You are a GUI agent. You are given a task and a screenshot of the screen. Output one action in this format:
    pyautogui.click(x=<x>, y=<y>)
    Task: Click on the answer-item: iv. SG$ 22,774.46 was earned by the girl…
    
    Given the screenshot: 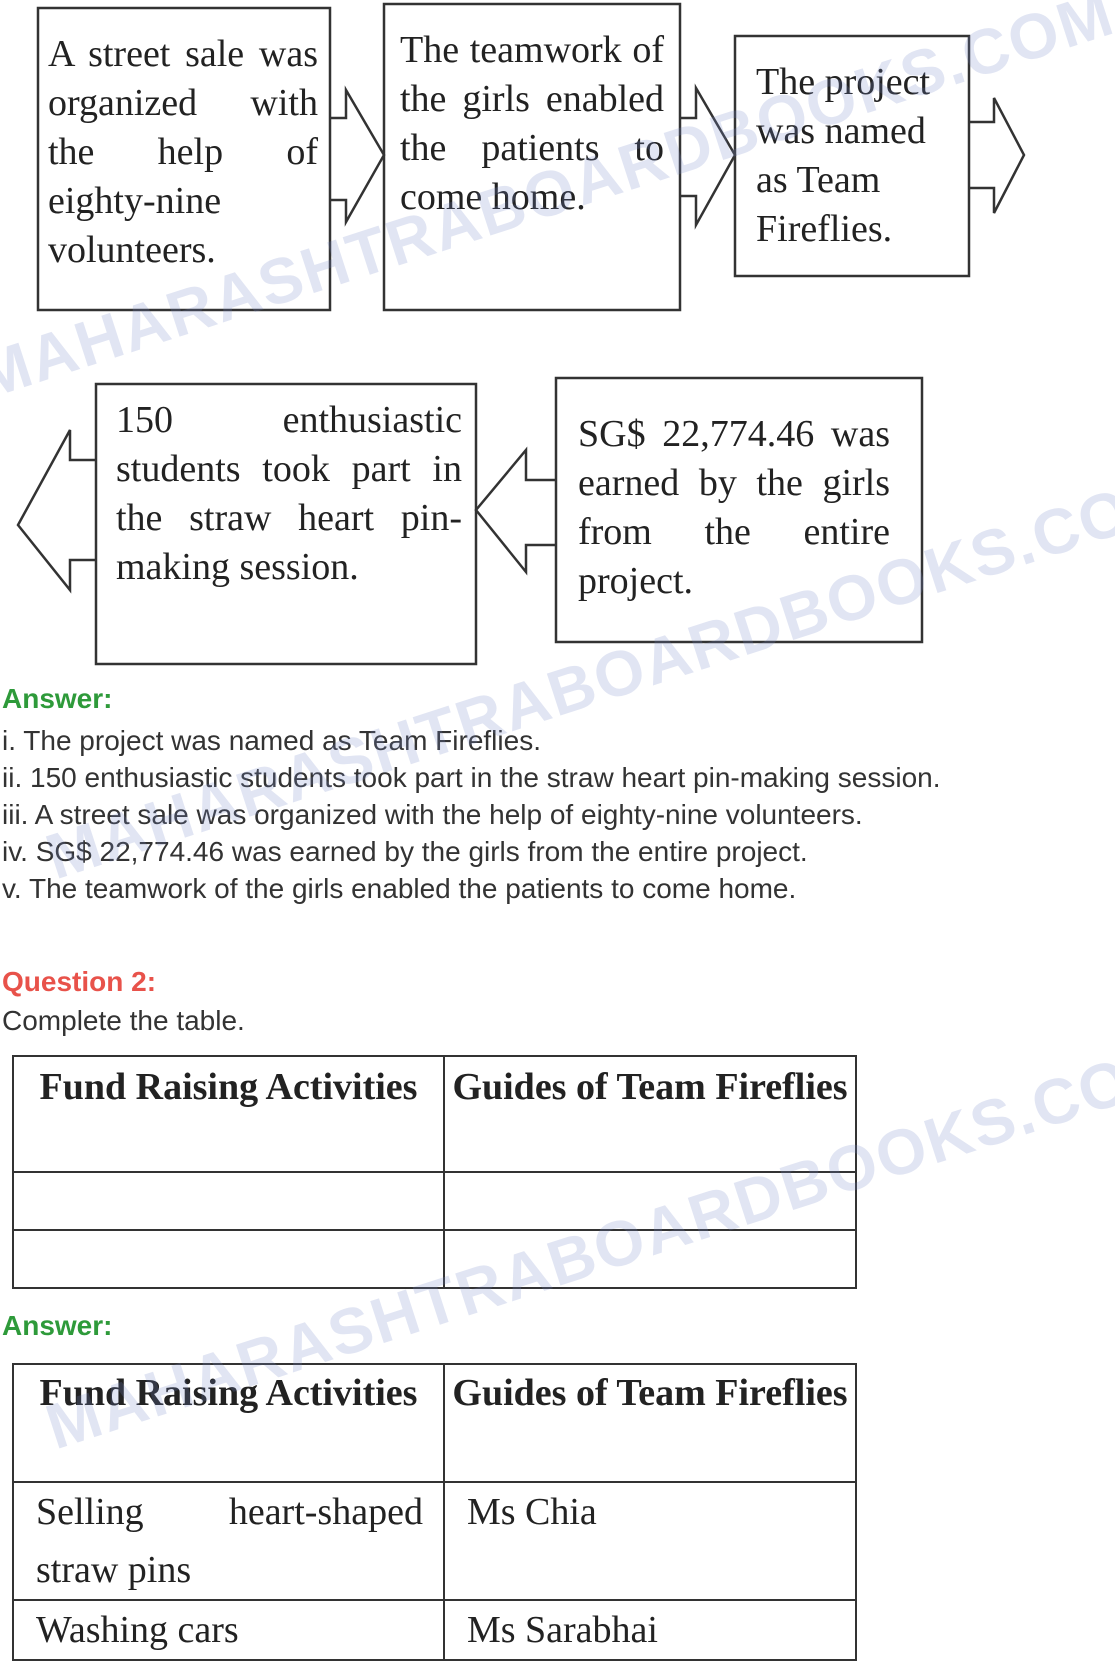 What is the action you would take?
    pyautogui.click(x=405, y=851)
    